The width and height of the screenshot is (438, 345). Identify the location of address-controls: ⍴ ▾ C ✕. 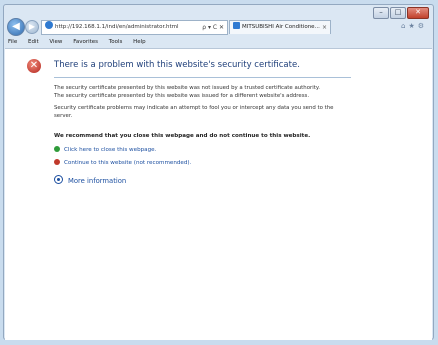
(213, 27).